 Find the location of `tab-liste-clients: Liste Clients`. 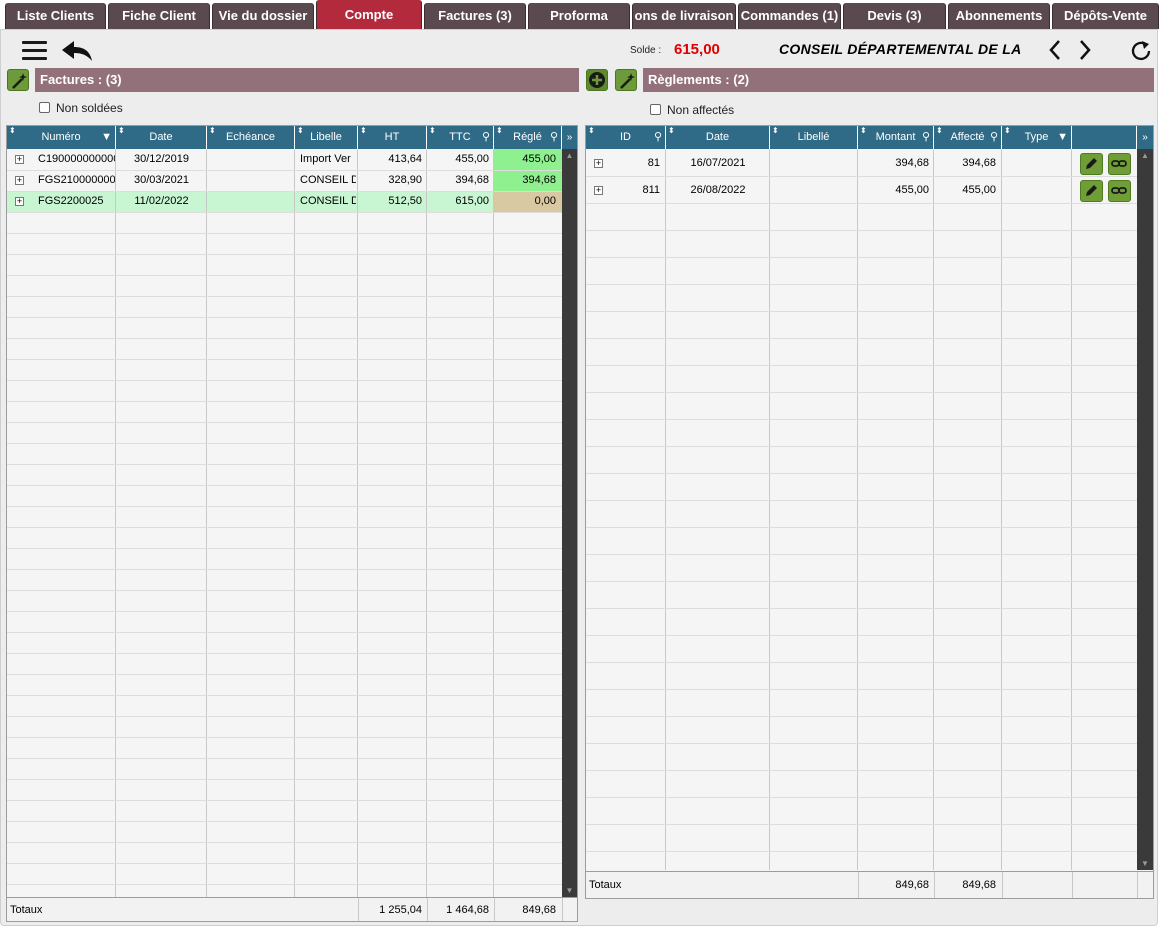

tab-liste-clients: Liste Clients is located at coordinates (55, 16).